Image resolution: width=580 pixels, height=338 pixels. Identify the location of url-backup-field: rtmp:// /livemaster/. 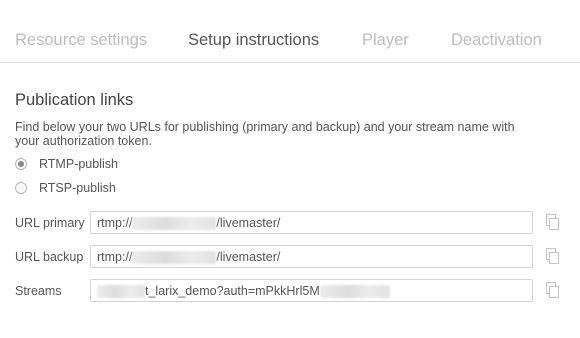
(311, 256).